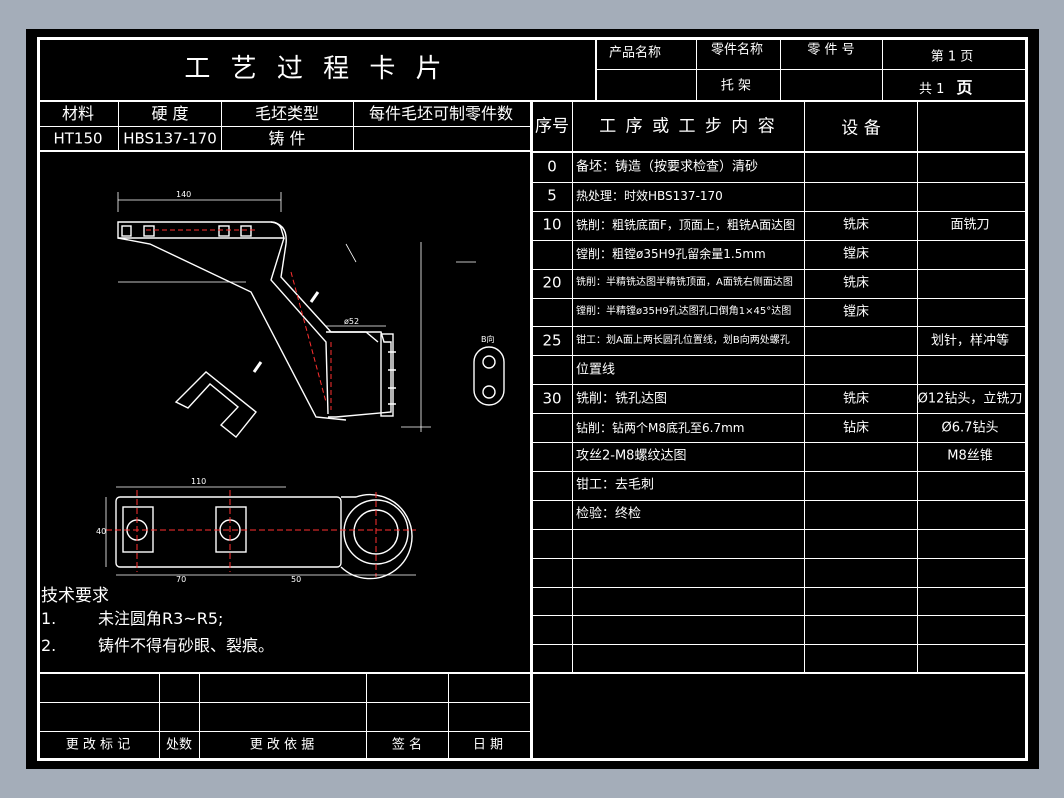 This screenshot has height=798, width=1064. What do you see at coordinates (161, 618) in the screenshot?
I see `tech-req-item-1: 未注圆角R3~R5;` at bounding box center [161, 618].